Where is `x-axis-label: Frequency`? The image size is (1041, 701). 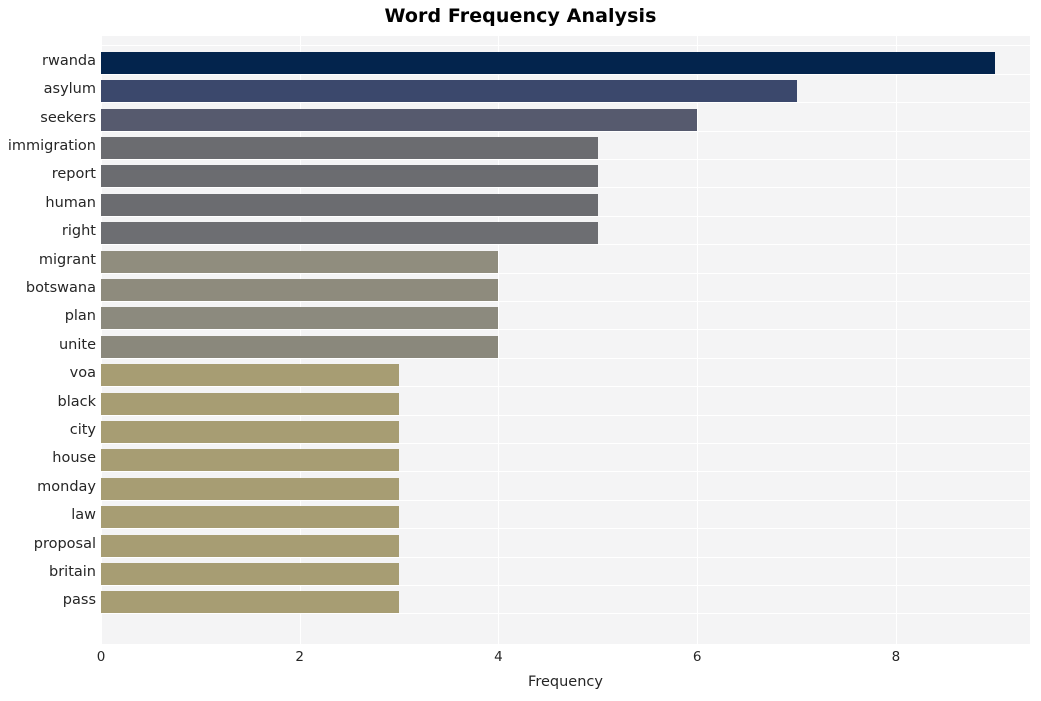 x-axis-label: Frequency is located at coordinates (565, 682).